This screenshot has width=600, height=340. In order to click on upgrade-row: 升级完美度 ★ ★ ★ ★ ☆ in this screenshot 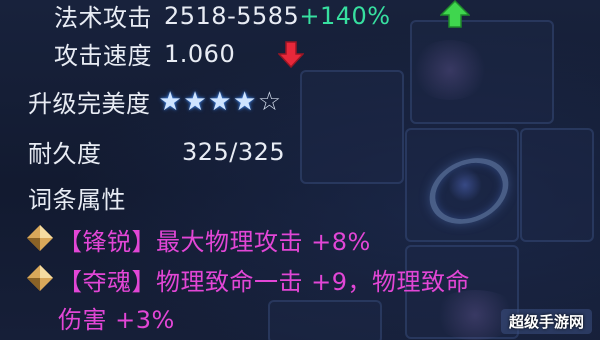, I will do `click(155, 101)`.